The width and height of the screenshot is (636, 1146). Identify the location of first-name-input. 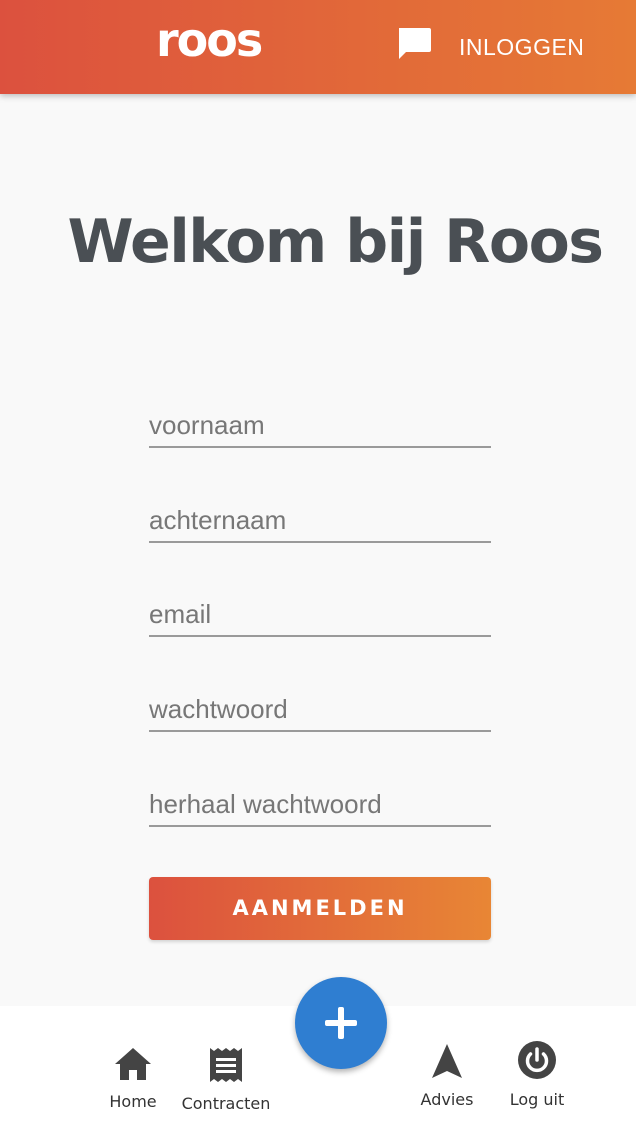
(320, 425).